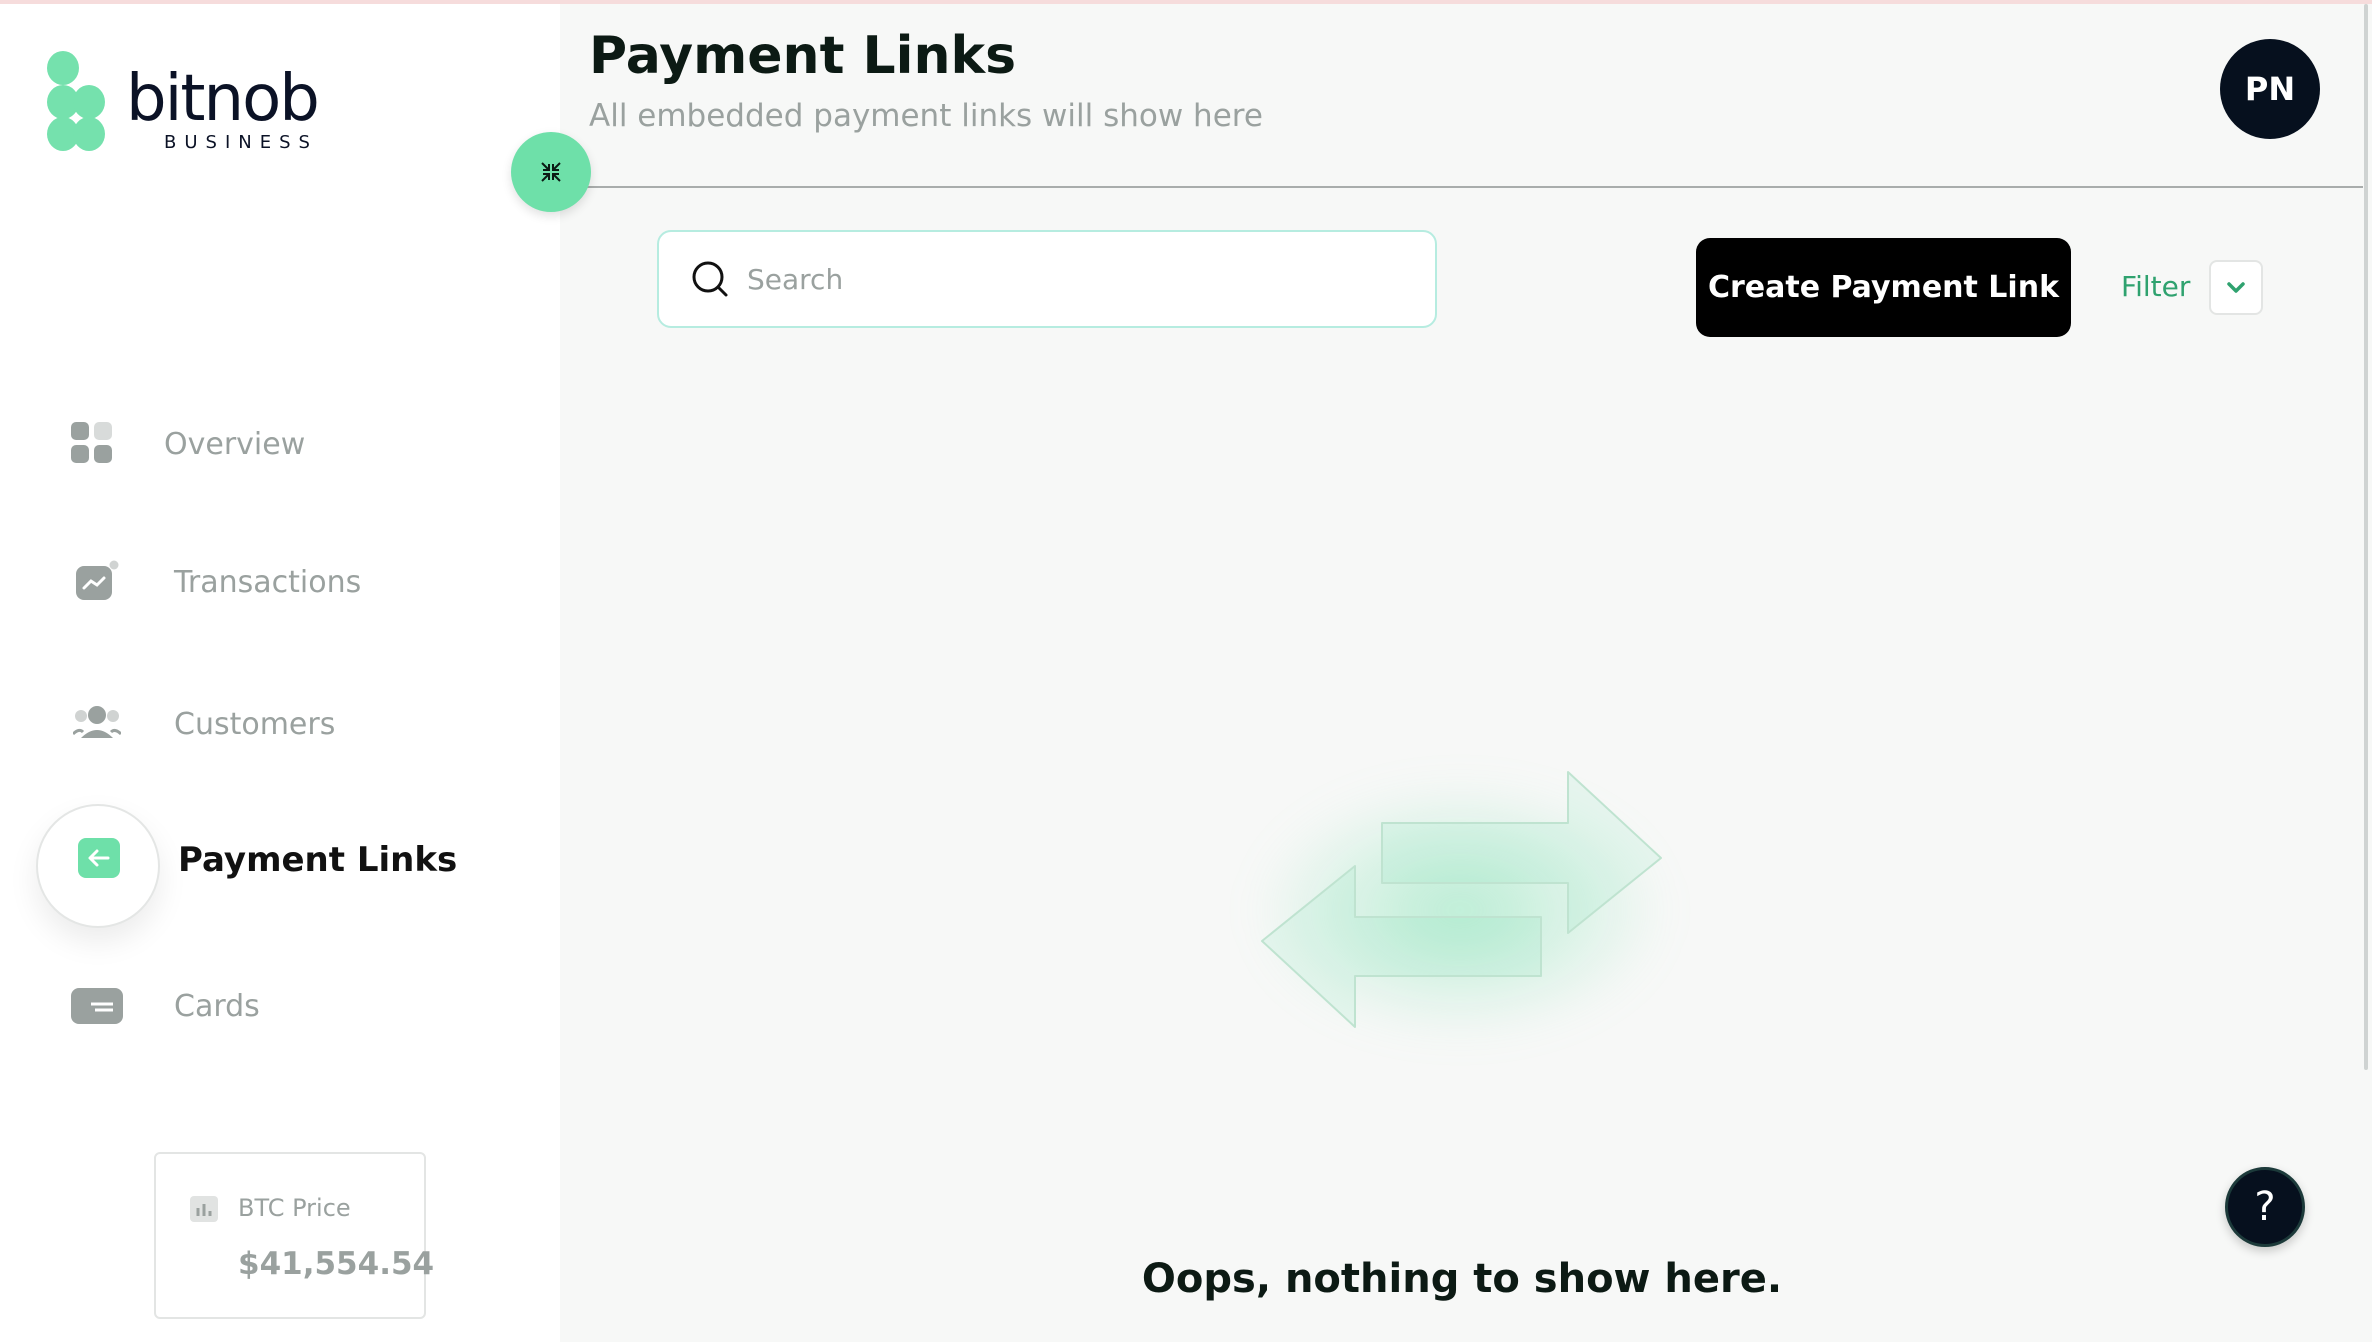  I want to click on sidebar-item-payment-links: Payment Links, so click(260, 860).